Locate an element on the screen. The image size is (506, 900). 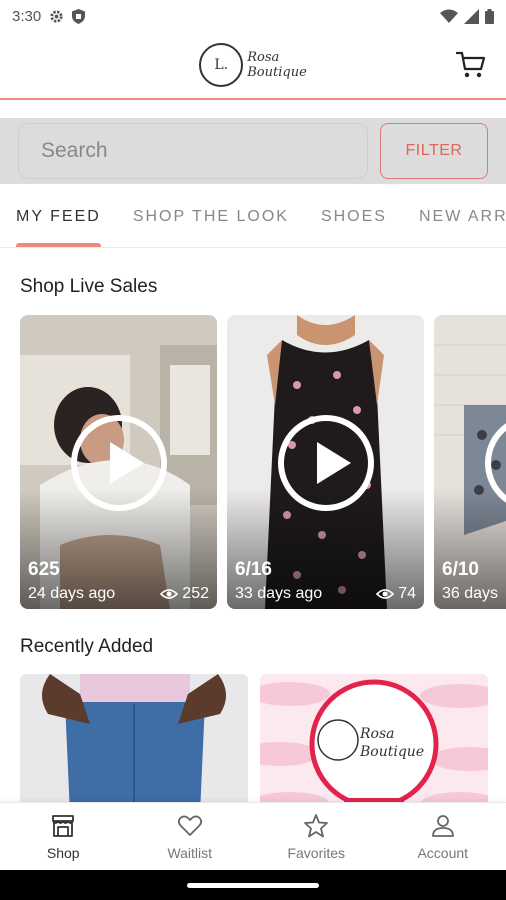
live-sale-card: 625 24 days ago 252 is located at coordinates (118, 462).